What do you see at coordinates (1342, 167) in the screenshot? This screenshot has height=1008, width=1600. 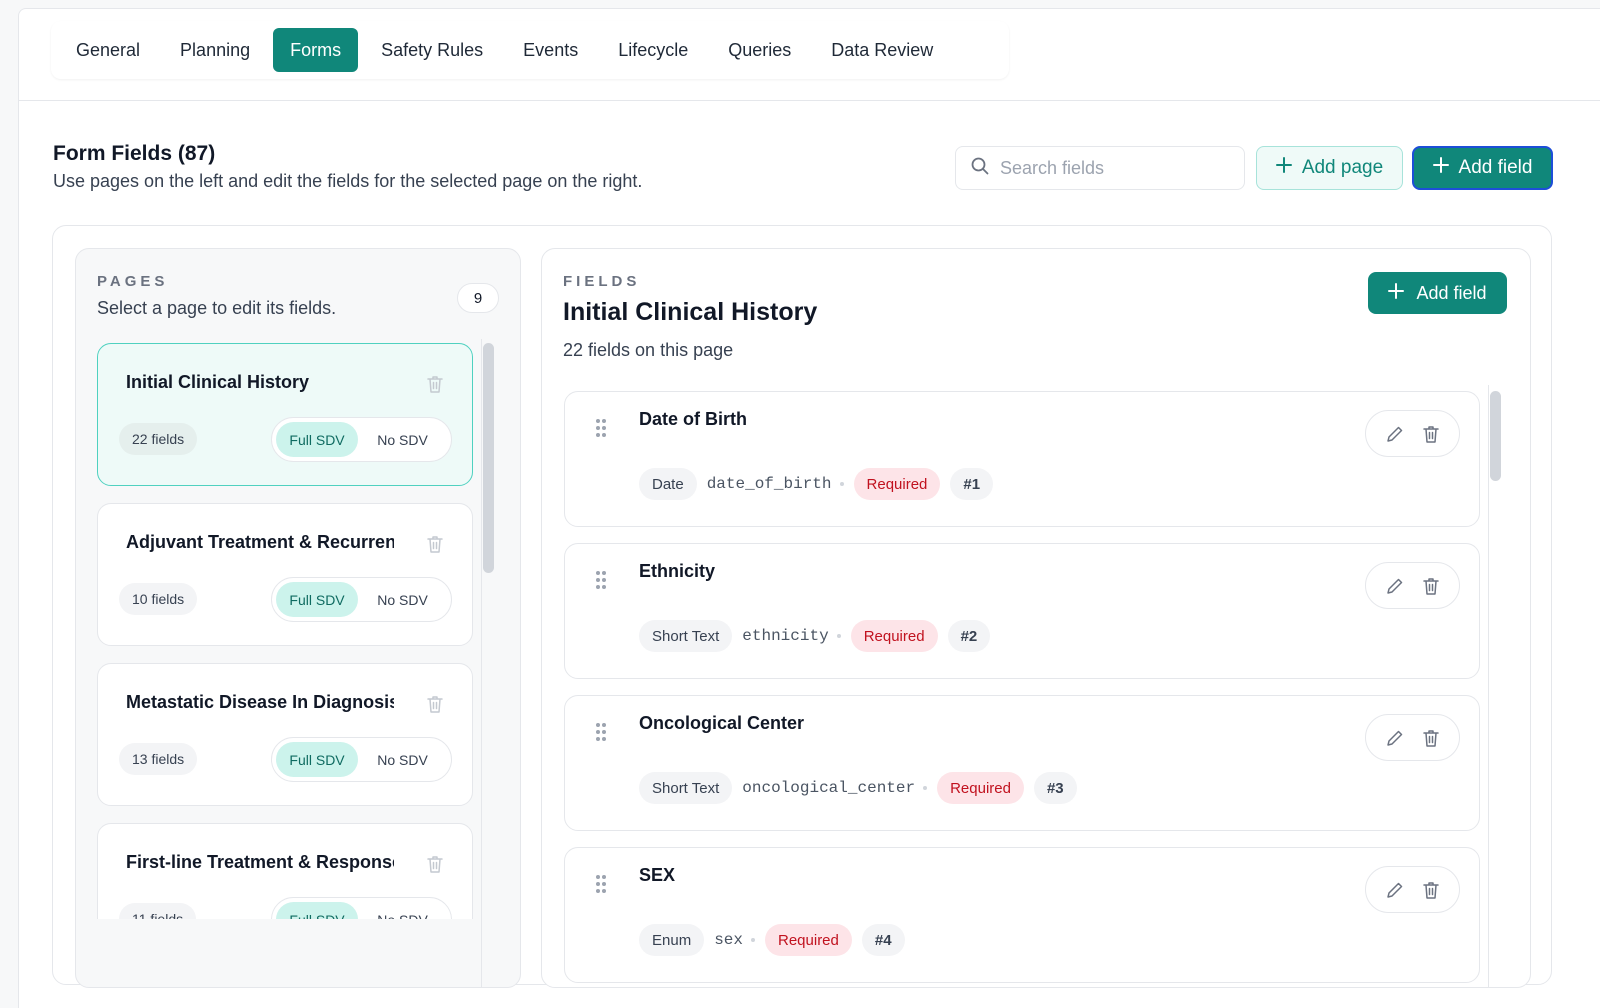 I see `add-page-label: Add page` at bounding box center [1342, 167].